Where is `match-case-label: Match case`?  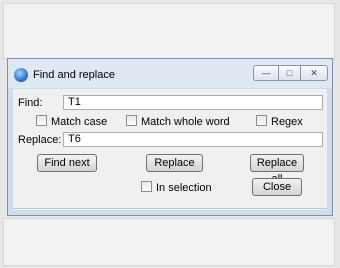
match-case-label: Match case is located at coordinates (79, 122).